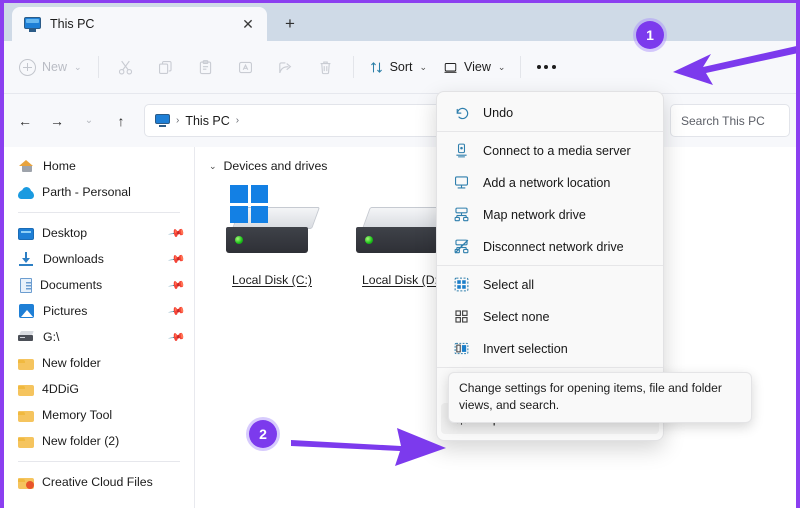  What do you see at coordinates (401, 67) in the screenshot?
I see `sort-label: Sort` at bounding box center [401, 67].